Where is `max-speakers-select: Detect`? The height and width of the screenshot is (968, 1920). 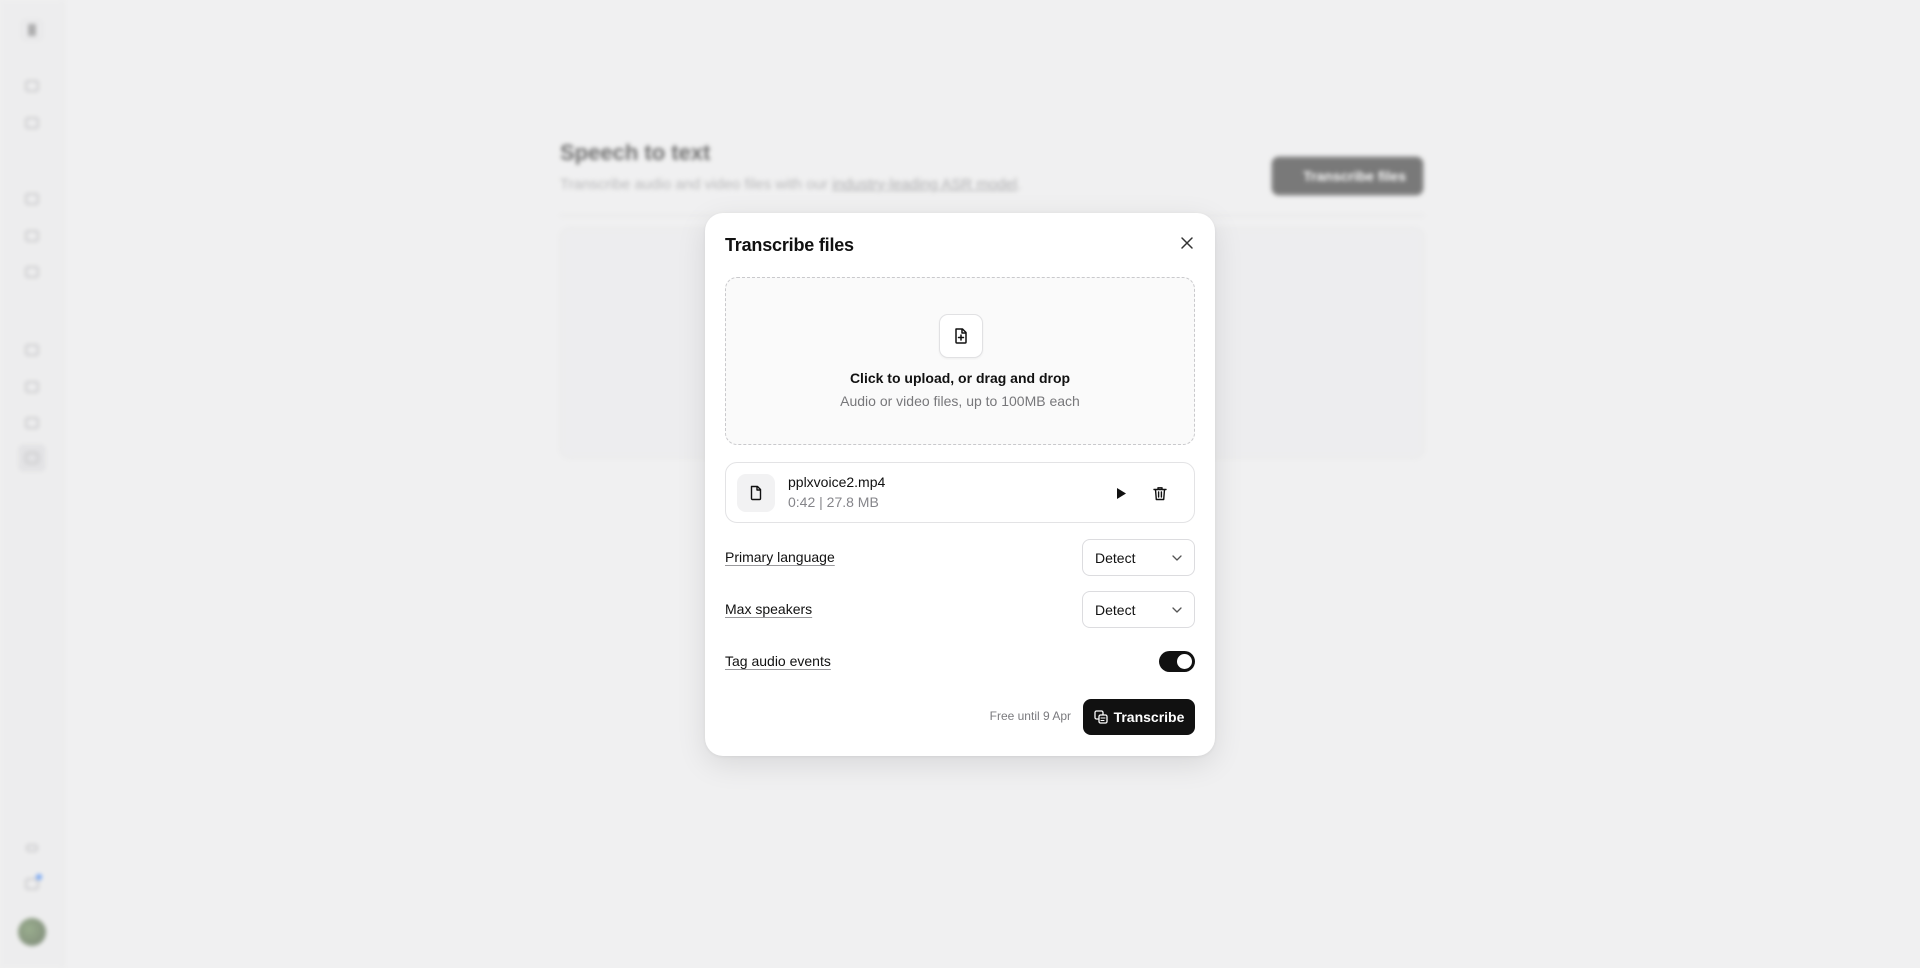
max-speakers-select: Detect is located at coordinates (1138, 609).